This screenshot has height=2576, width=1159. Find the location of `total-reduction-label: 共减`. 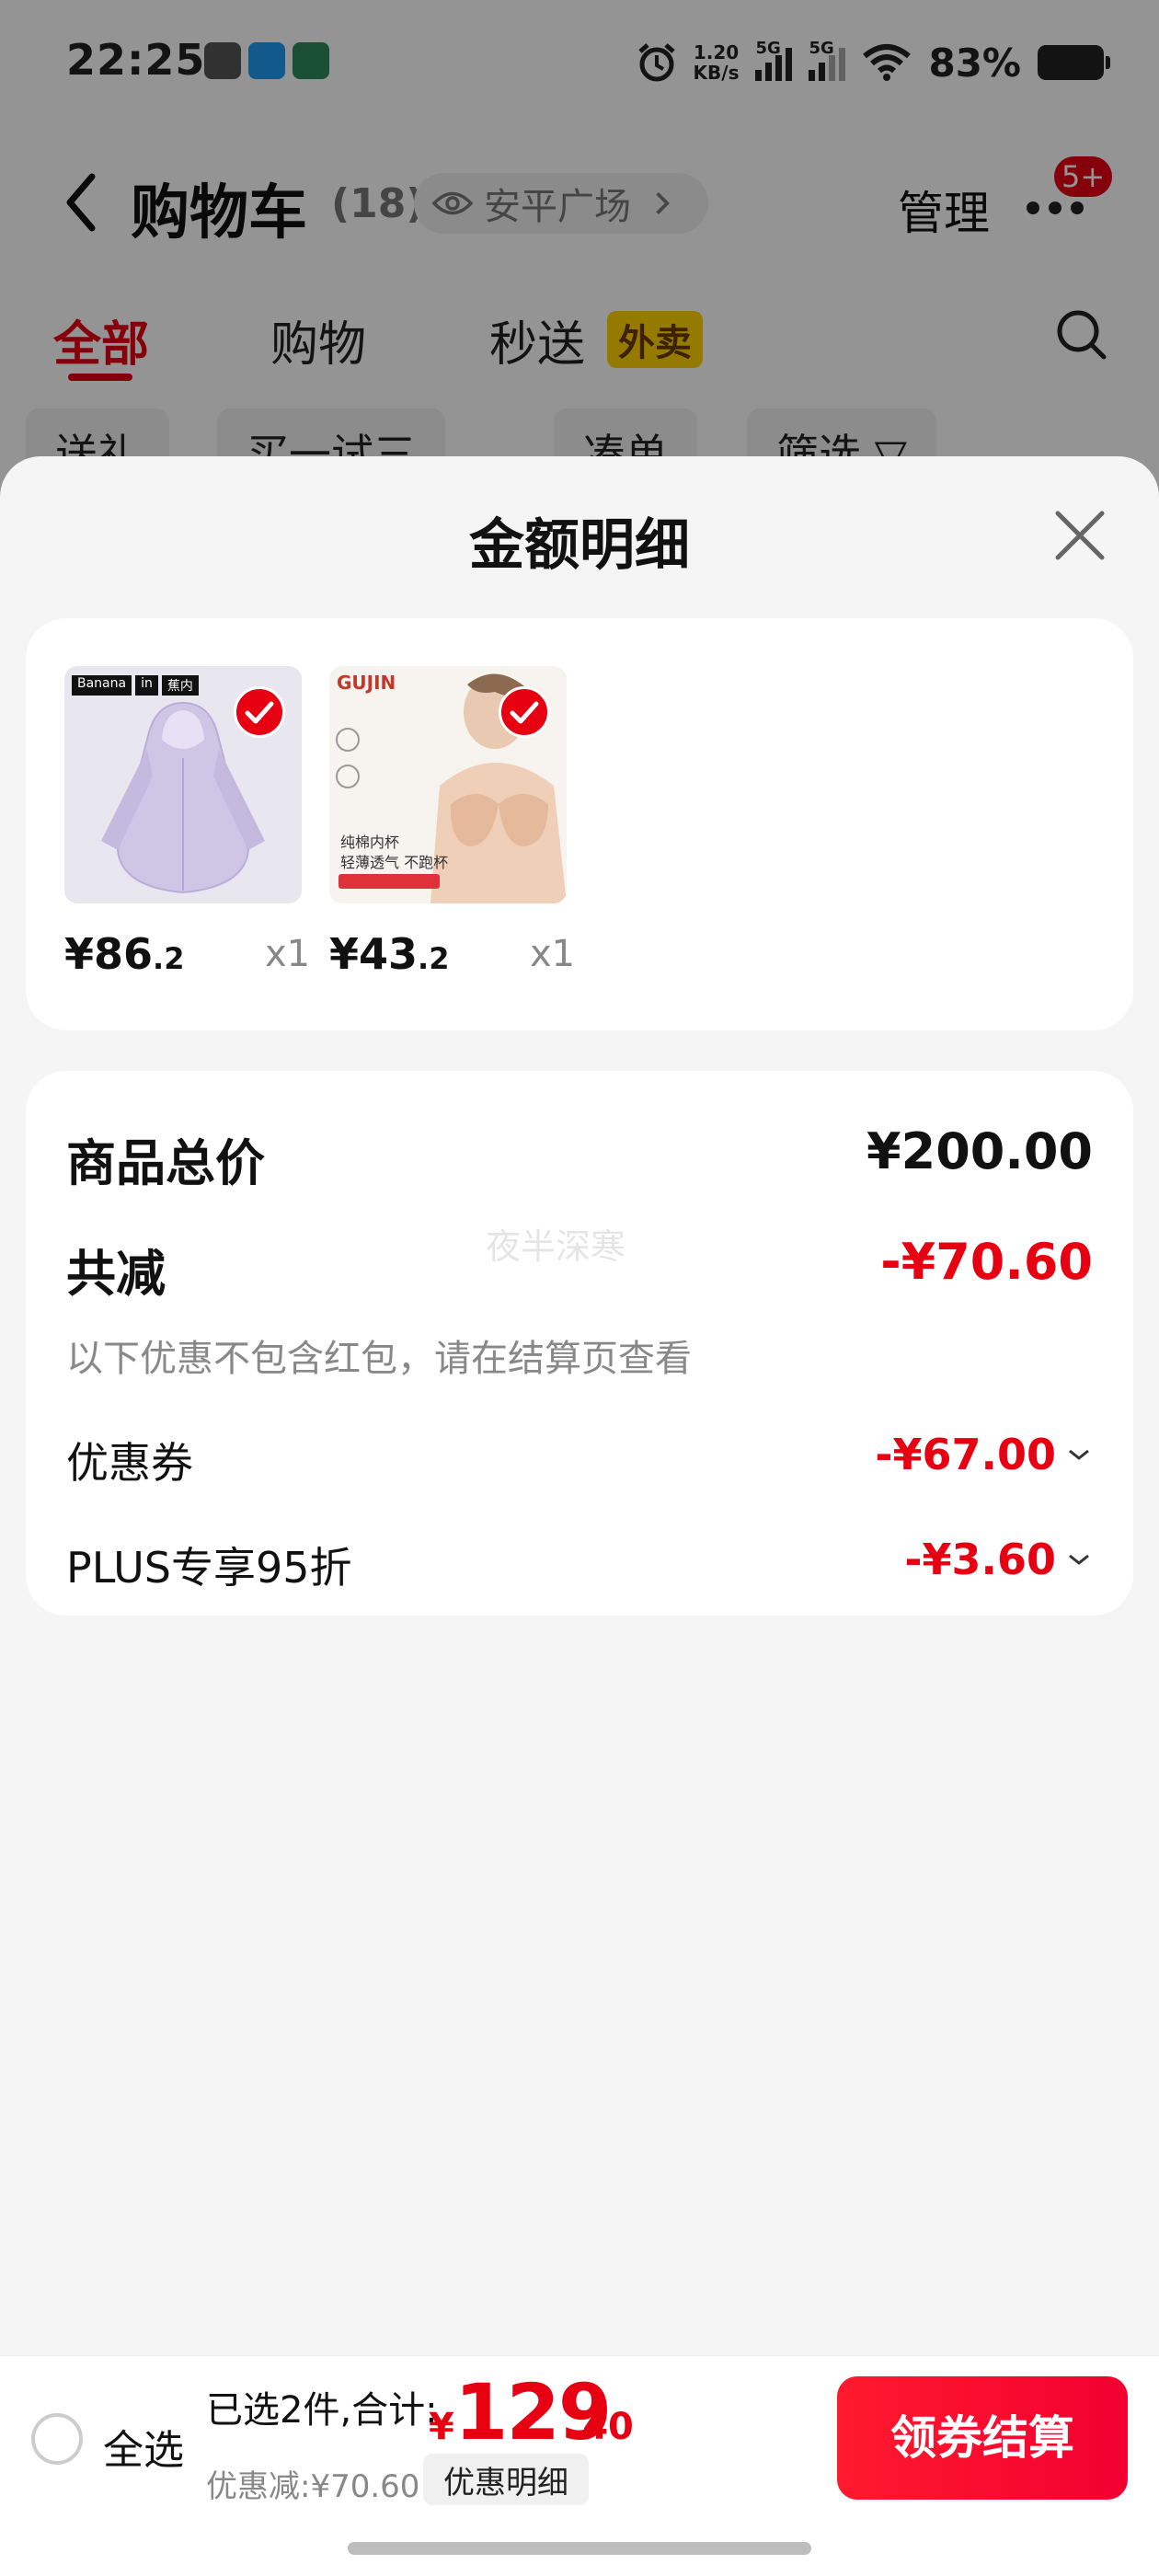

total-reduction-label: 共减 is located at coordinates (116, 1274).